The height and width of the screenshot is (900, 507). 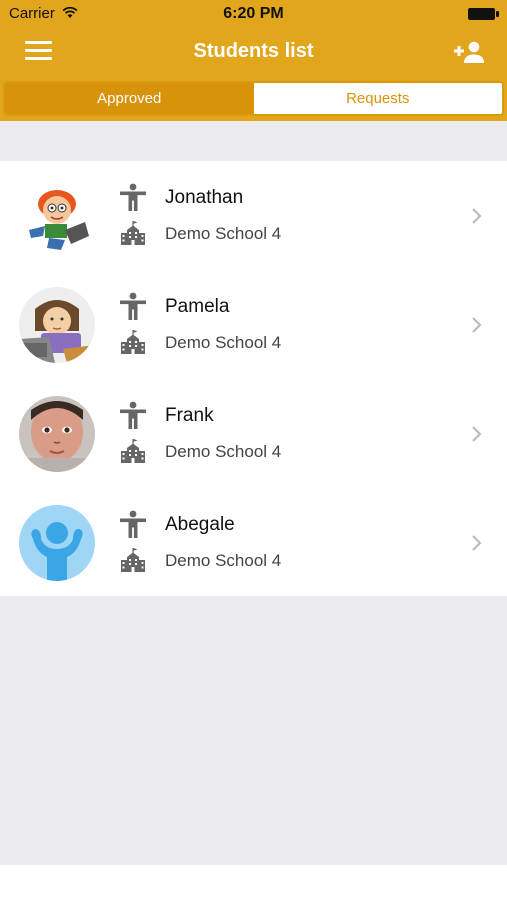 What do you see at coordinates (253, 433) in the screenshot?
I see `list-item: Frank Demo School 4` at bounding box center [253, 433].